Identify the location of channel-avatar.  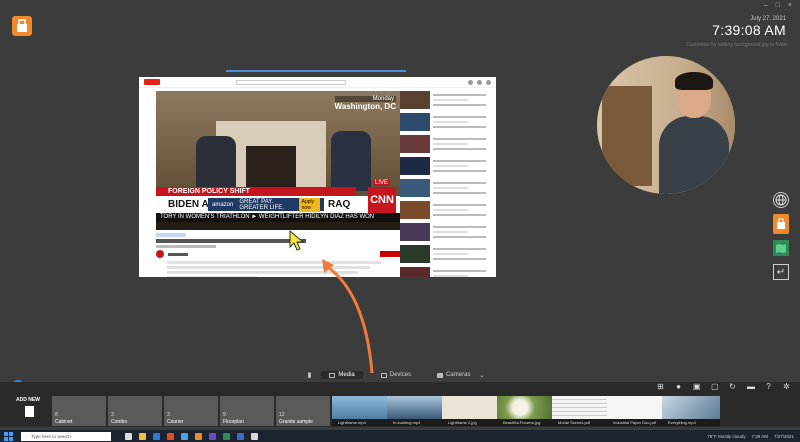
(160, 254).